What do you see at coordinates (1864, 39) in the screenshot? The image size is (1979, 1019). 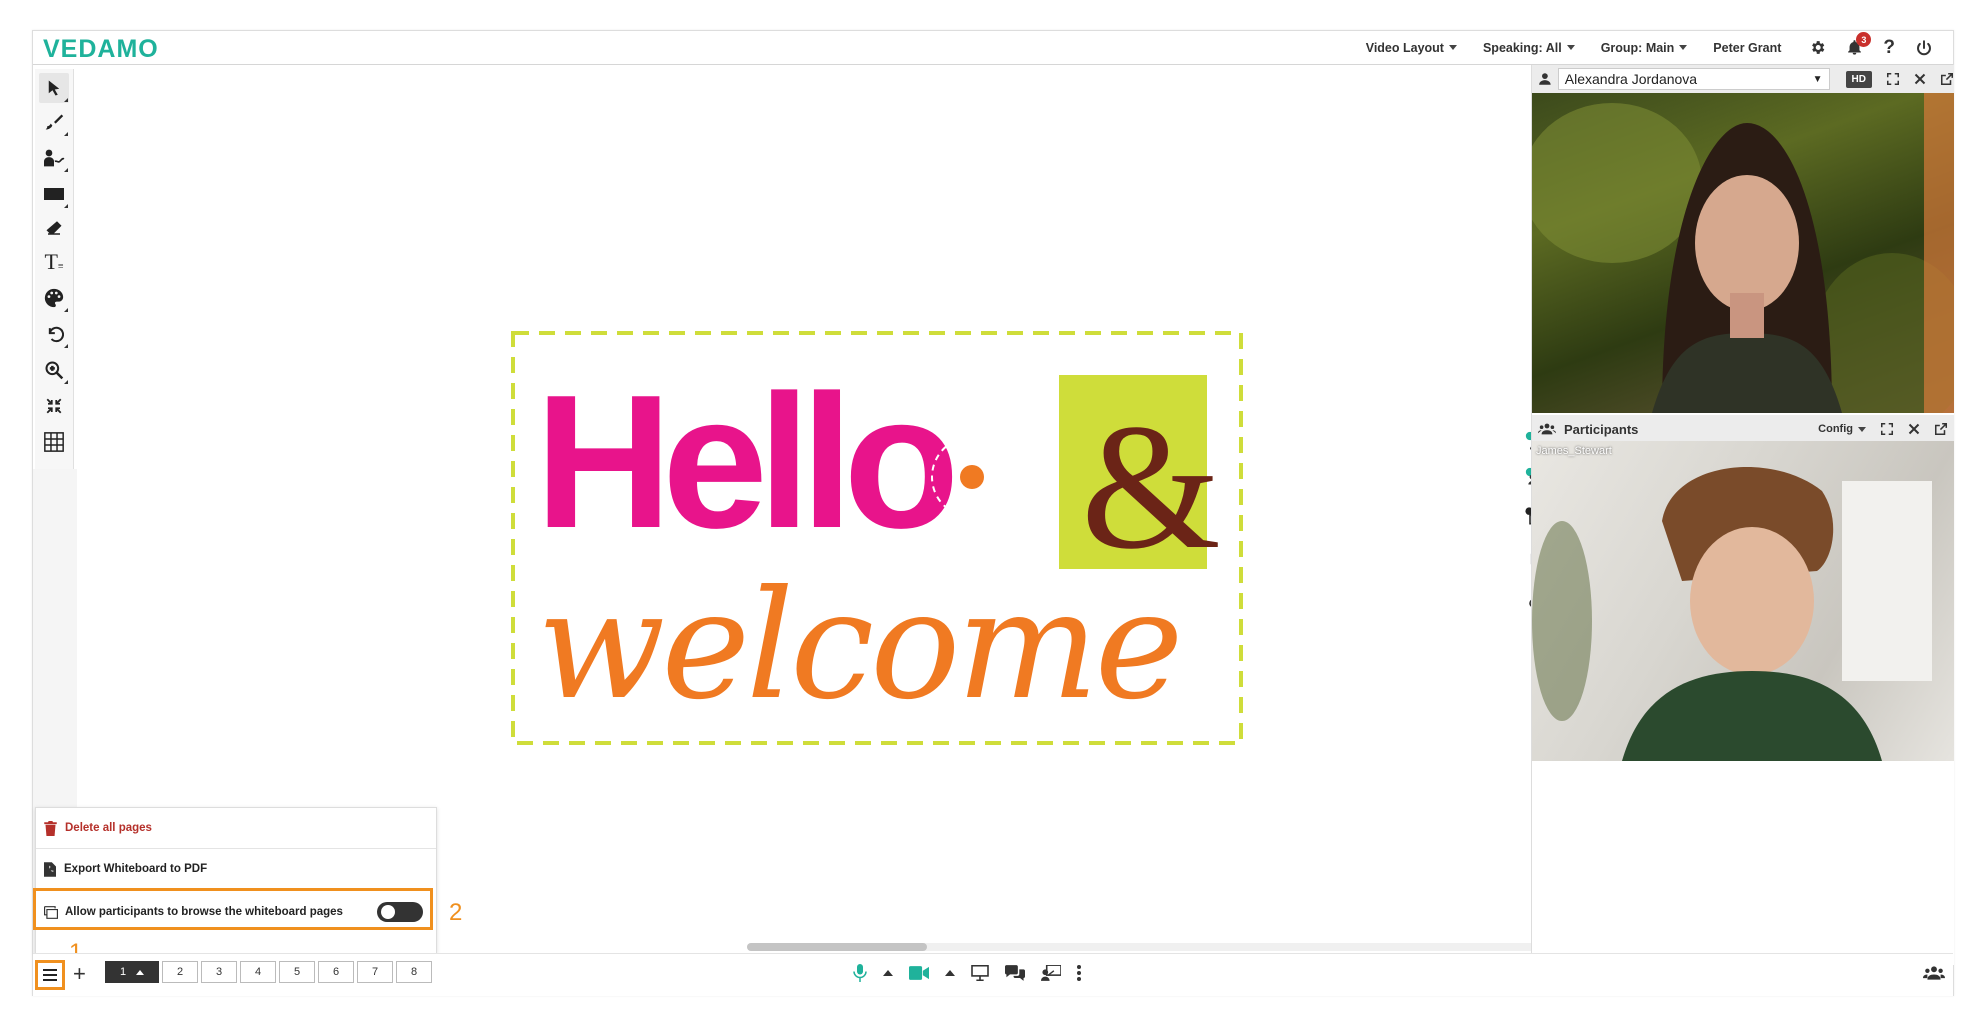 I see `notification-badge: 3` at bounding box center [1864, 39].